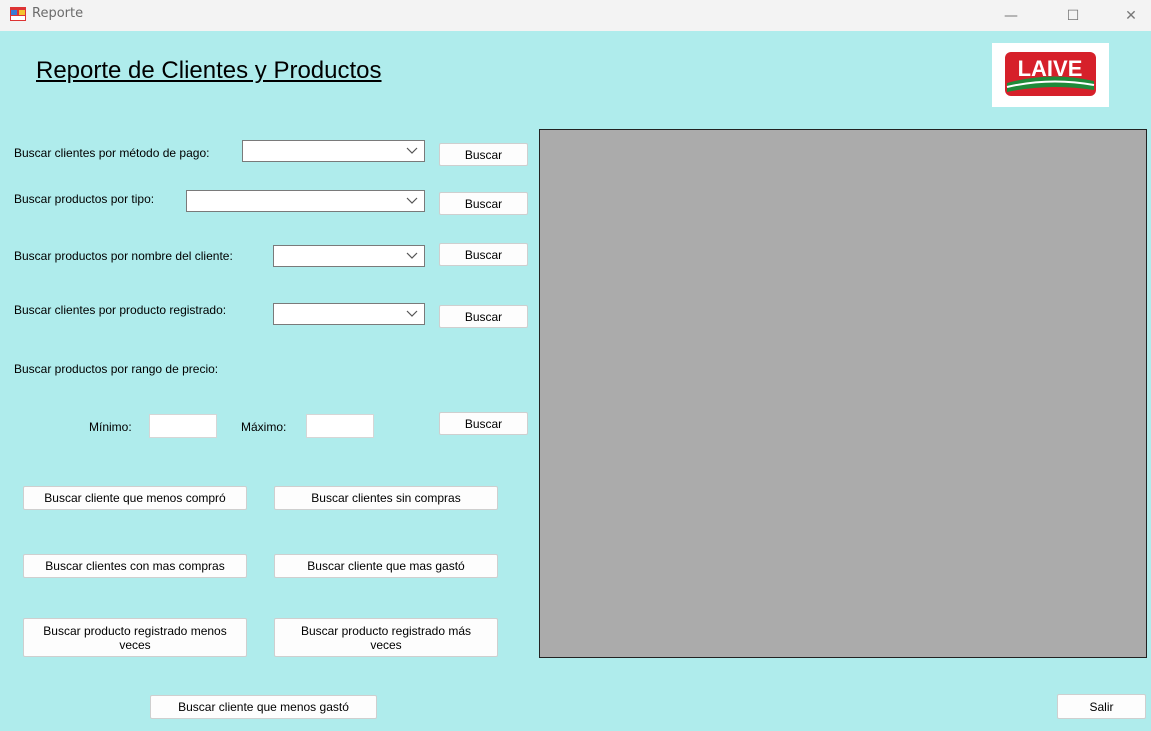  Describe the element at coordinates (120, 310) in the screenshot. I see `producto-registrado-label: Buscar clientes por producto registrado:` at that location.